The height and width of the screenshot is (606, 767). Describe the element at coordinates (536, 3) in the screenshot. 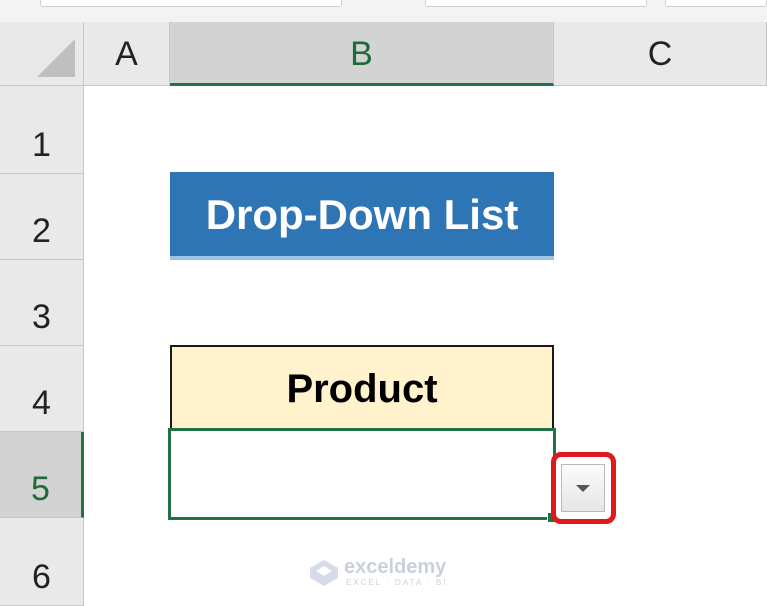

I see `formula-box-edge` at that location.